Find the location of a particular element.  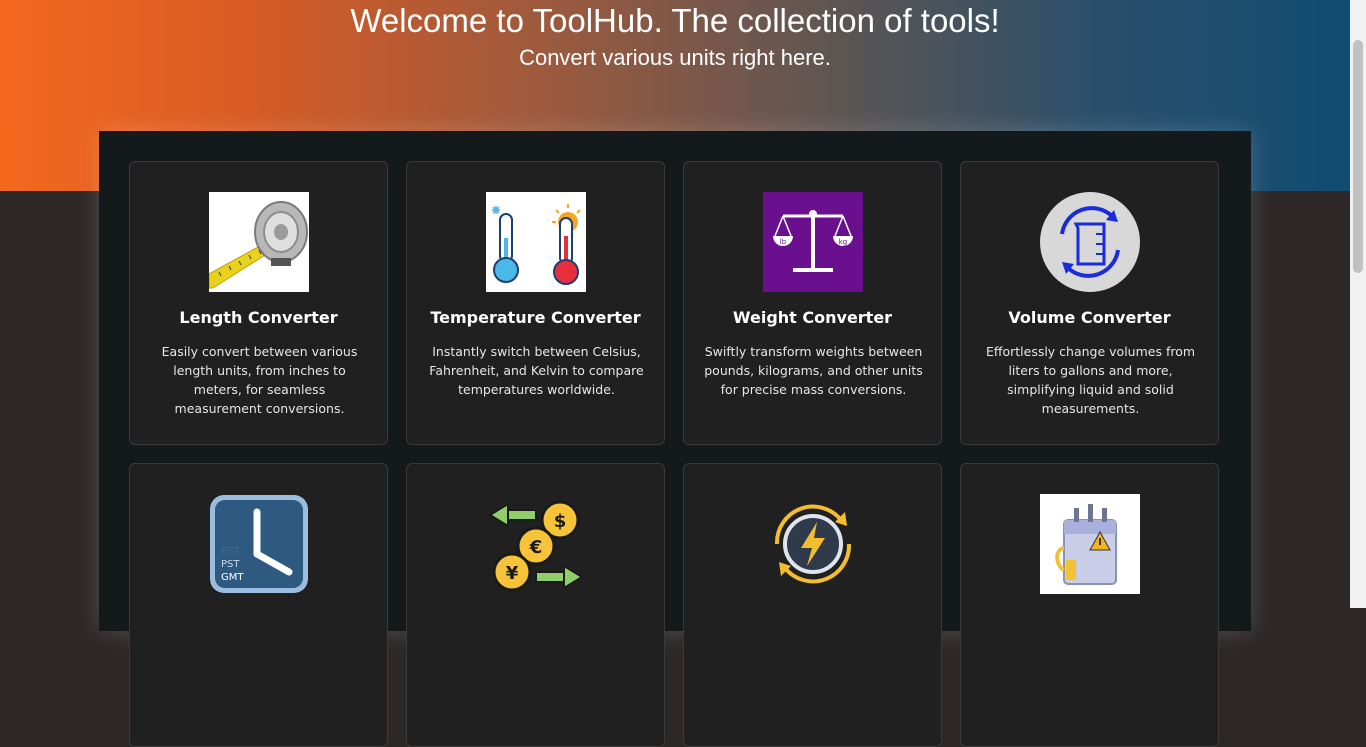

card-energy-converter is located at coordinates (812, 605).